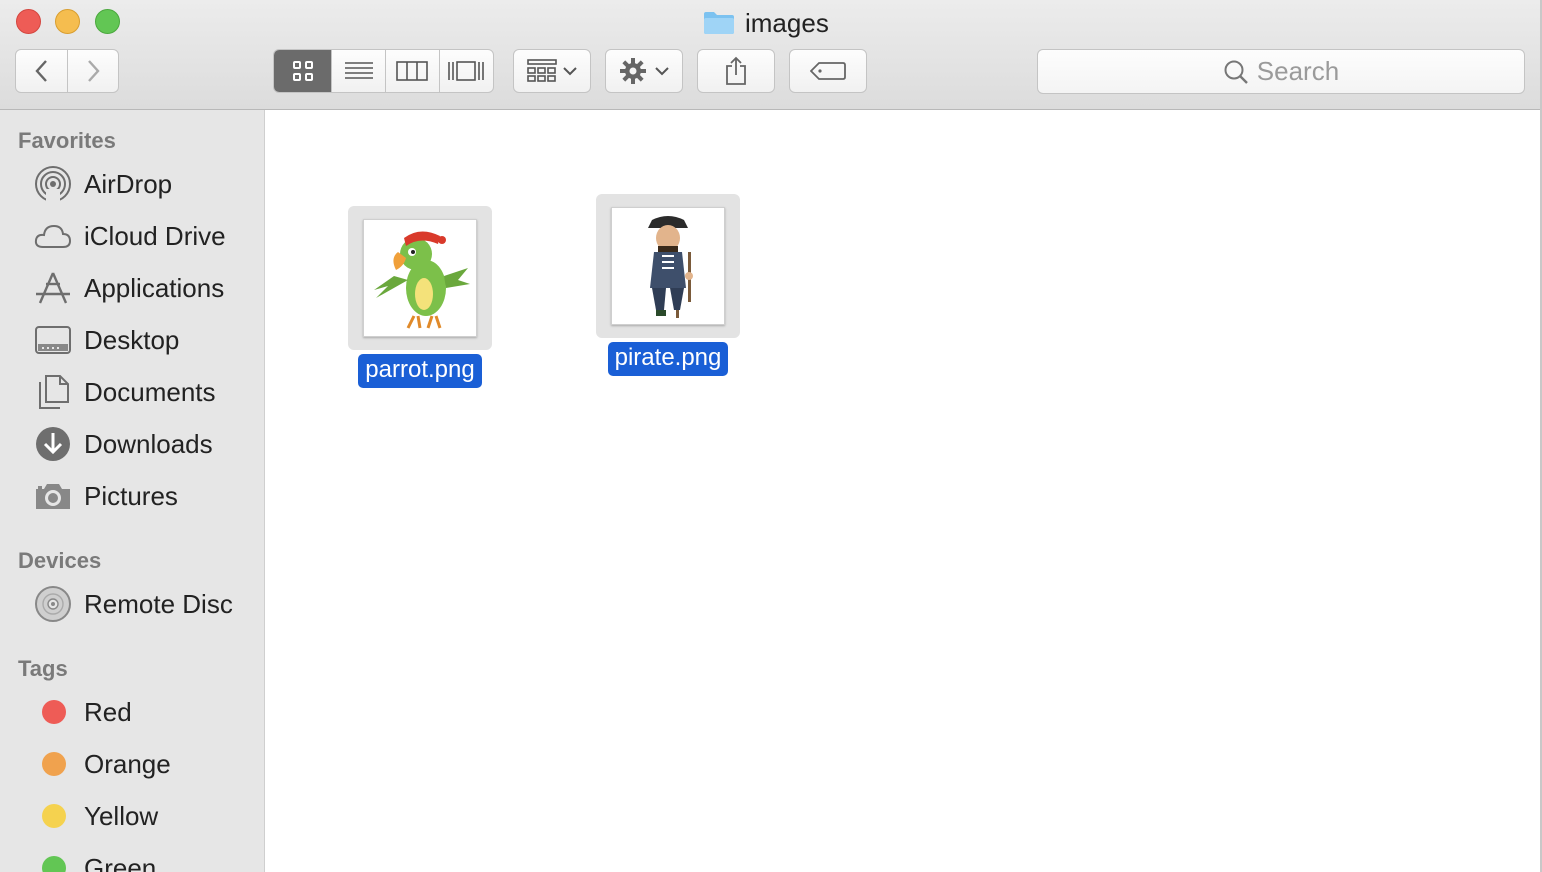  What do you see at coordinates (668, 359) in the screenshot?
I see `file-name-label: pirate.png` at bounding box center [668, 359].